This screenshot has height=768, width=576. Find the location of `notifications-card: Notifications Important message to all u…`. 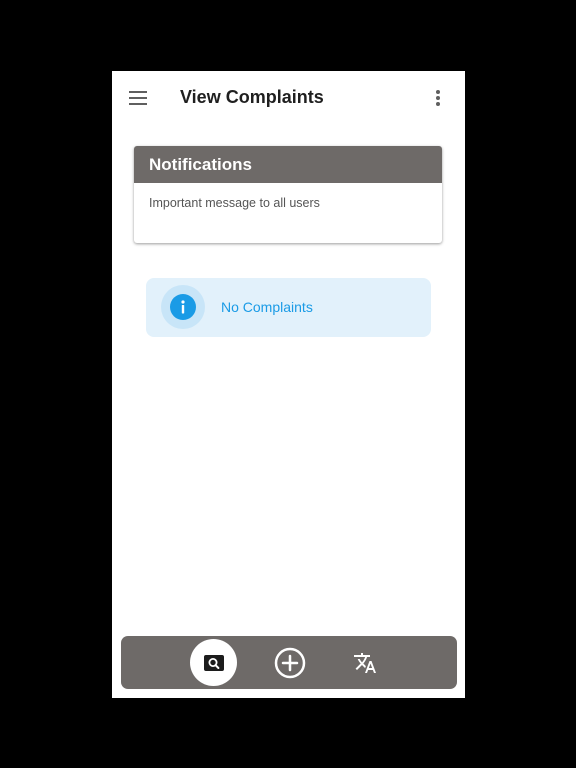

notifications-card: Notifications Important message to all u… is located at coordinates (288, 194).